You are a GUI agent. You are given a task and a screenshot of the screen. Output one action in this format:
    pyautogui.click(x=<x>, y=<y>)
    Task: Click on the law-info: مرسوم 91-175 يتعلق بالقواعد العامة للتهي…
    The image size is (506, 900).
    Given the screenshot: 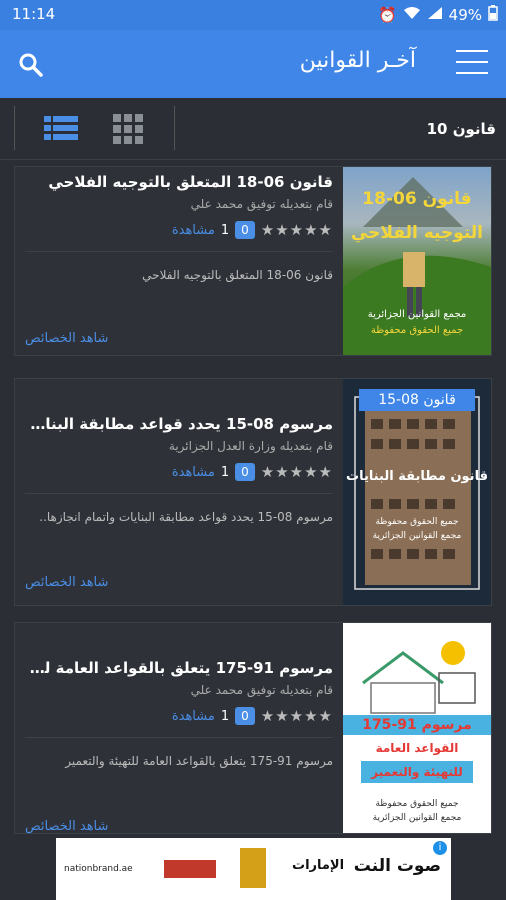 What is the action you would take?
    pyautogui.click(x=179, y=715)
    